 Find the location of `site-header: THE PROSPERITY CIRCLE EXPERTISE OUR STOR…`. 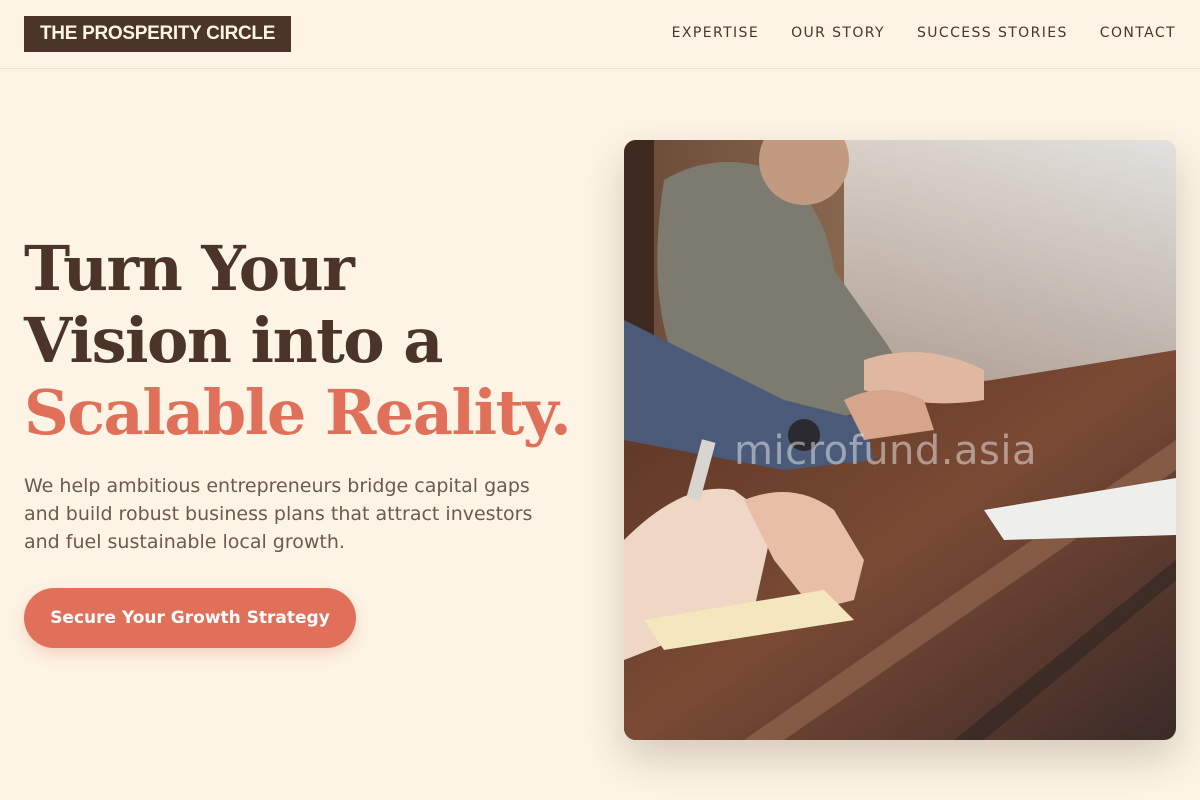

site-header: THE PROSPERITY CIRCLE EXPERTISE OUR STOR… is located at coordinates (600, 34).